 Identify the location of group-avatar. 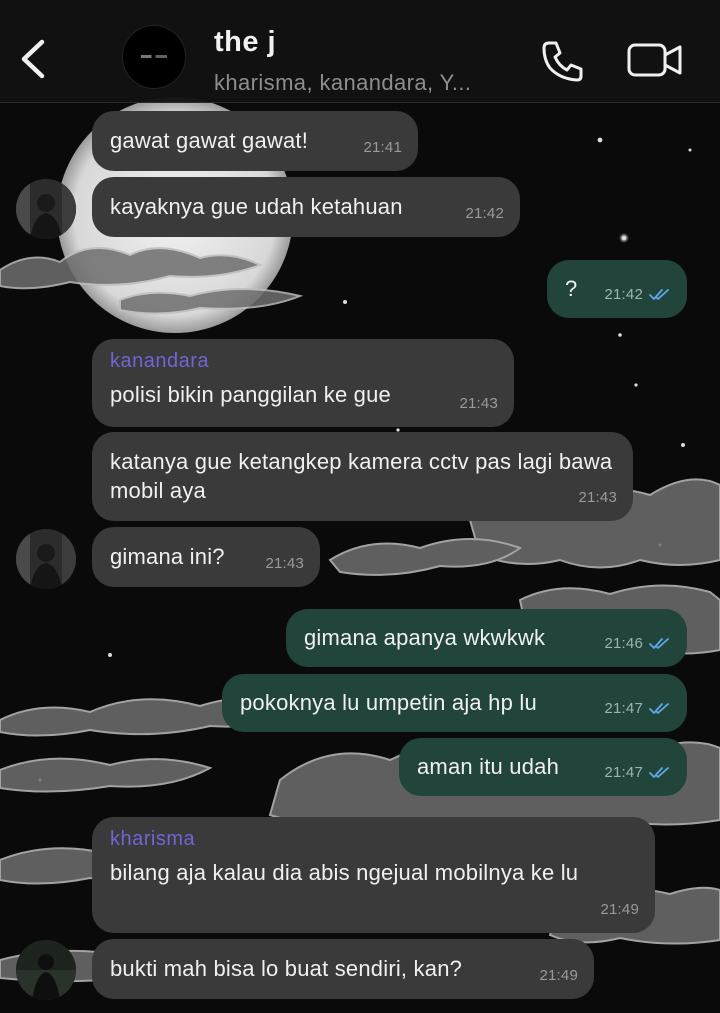
(154, 57).